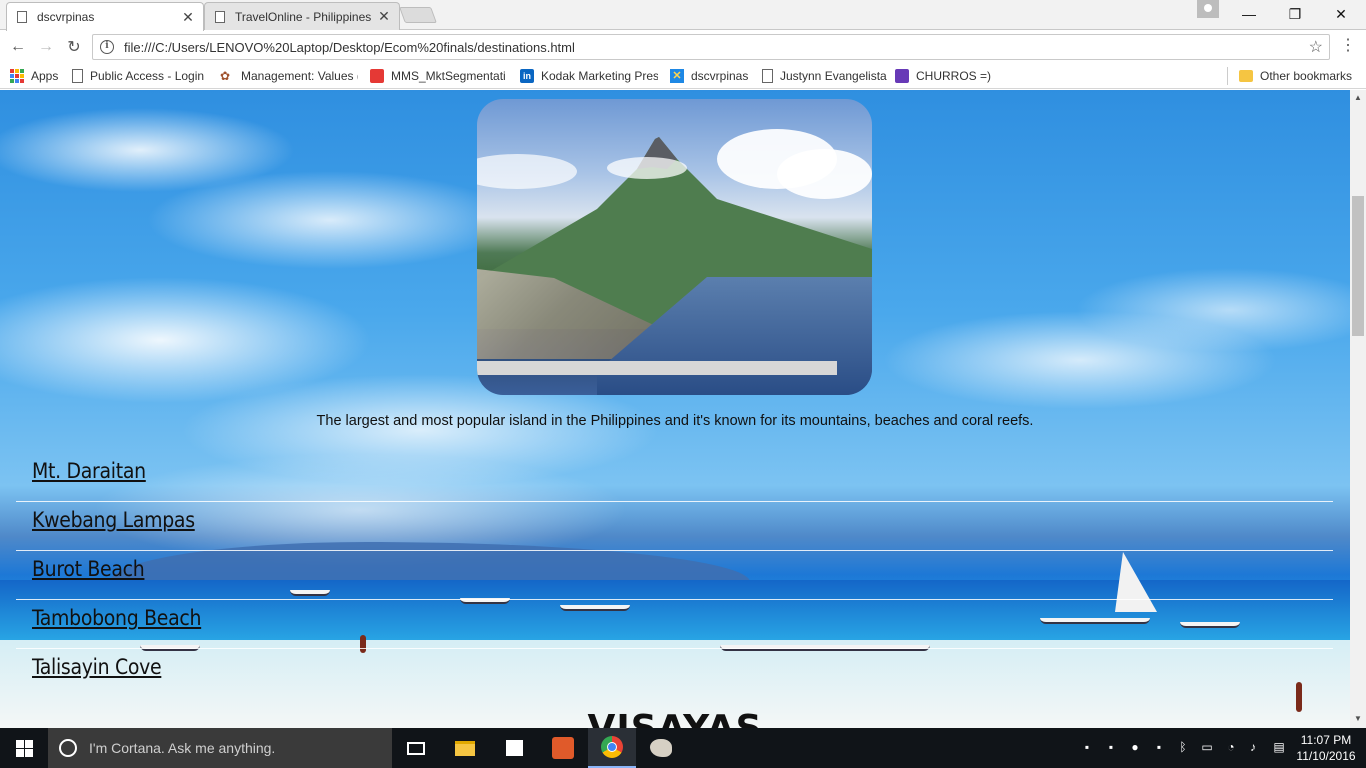 This screenshot has height=768, width=1366. What do you see at coordinates (599, 76) in the screenshot?
I see `bookmark-label: Kodak Marketing Pres` at bounding box center [599, 76].